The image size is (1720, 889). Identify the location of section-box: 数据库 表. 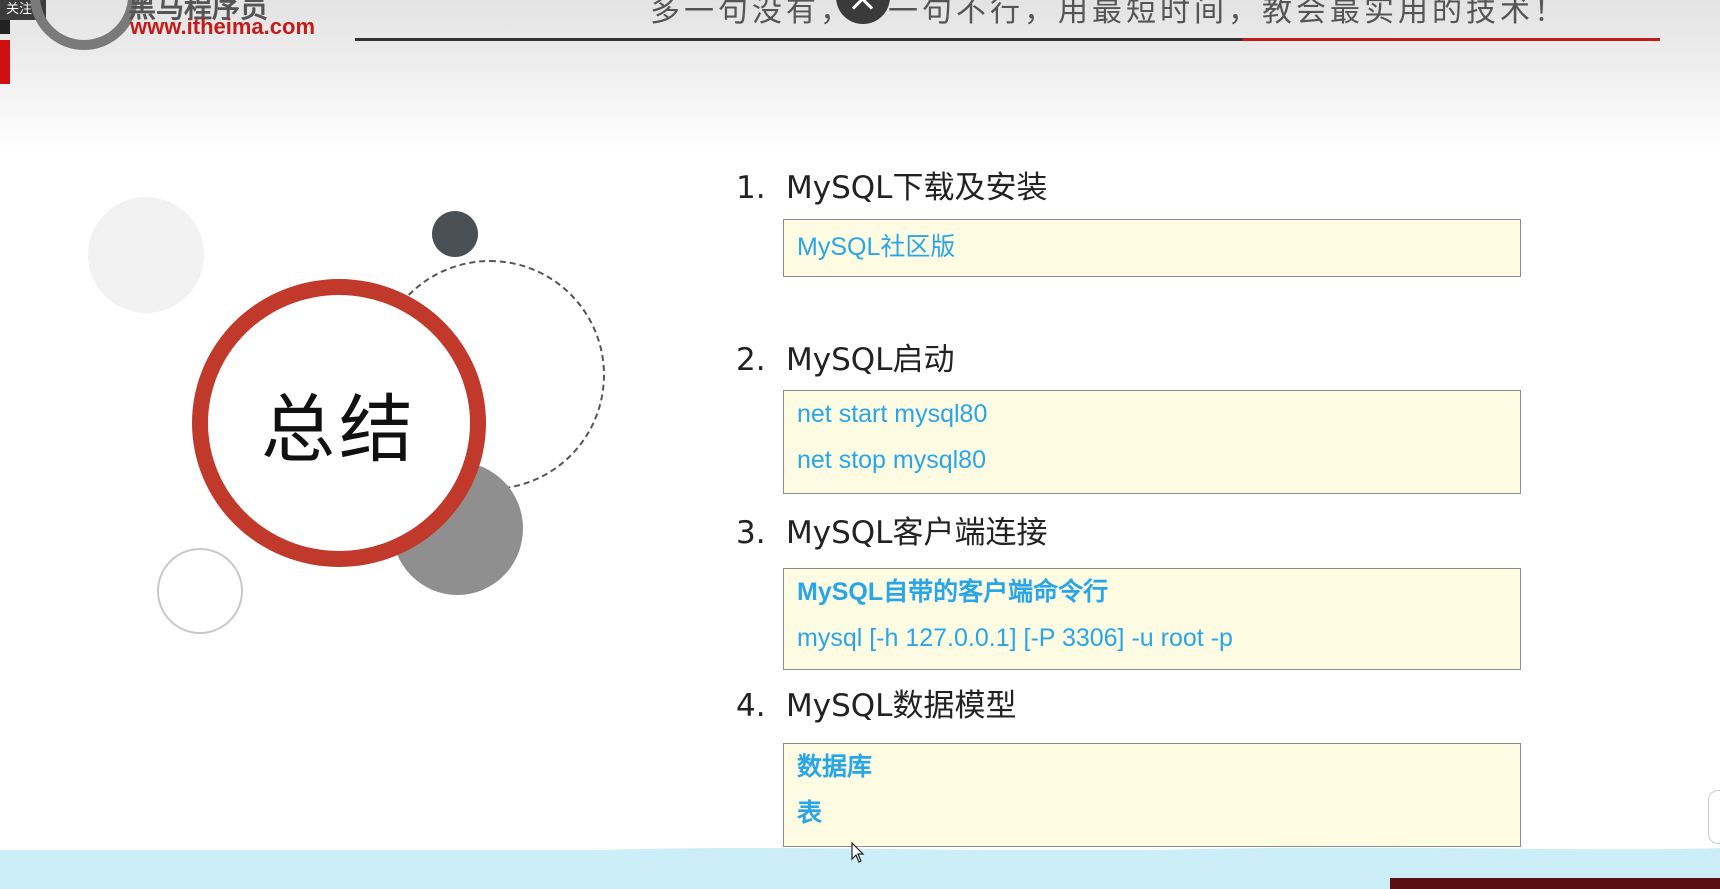
(1152, 795).